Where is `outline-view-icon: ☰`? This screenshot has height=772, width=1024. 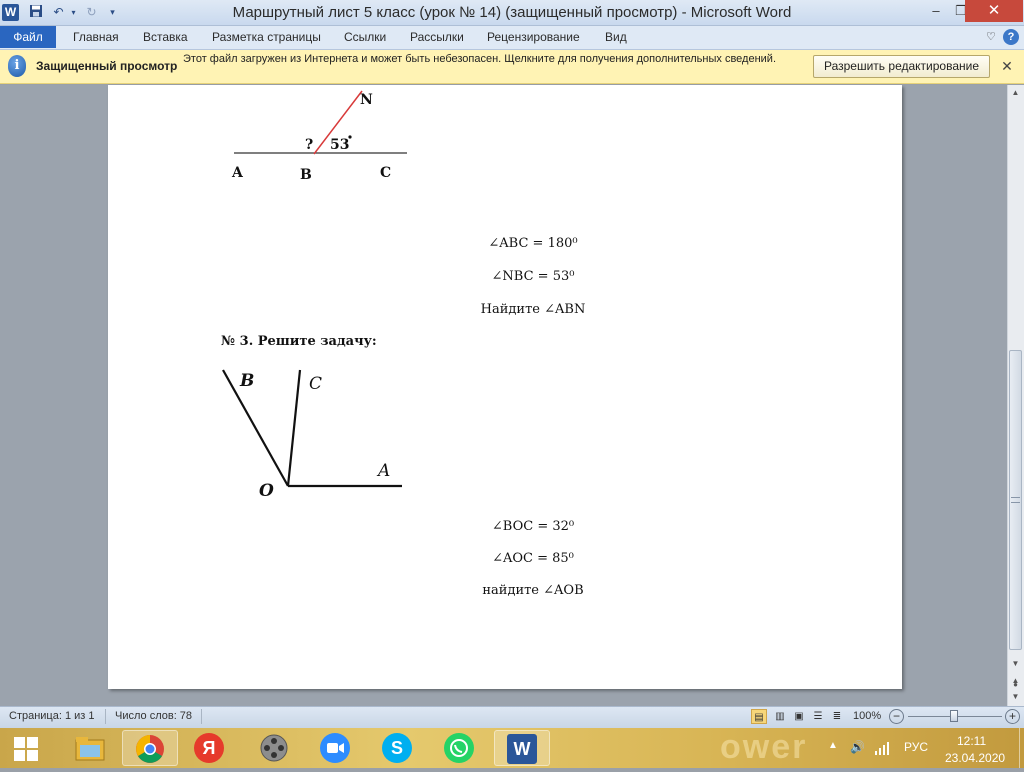
outline-view-icon: ☰ is located at coordinates (818, 716).